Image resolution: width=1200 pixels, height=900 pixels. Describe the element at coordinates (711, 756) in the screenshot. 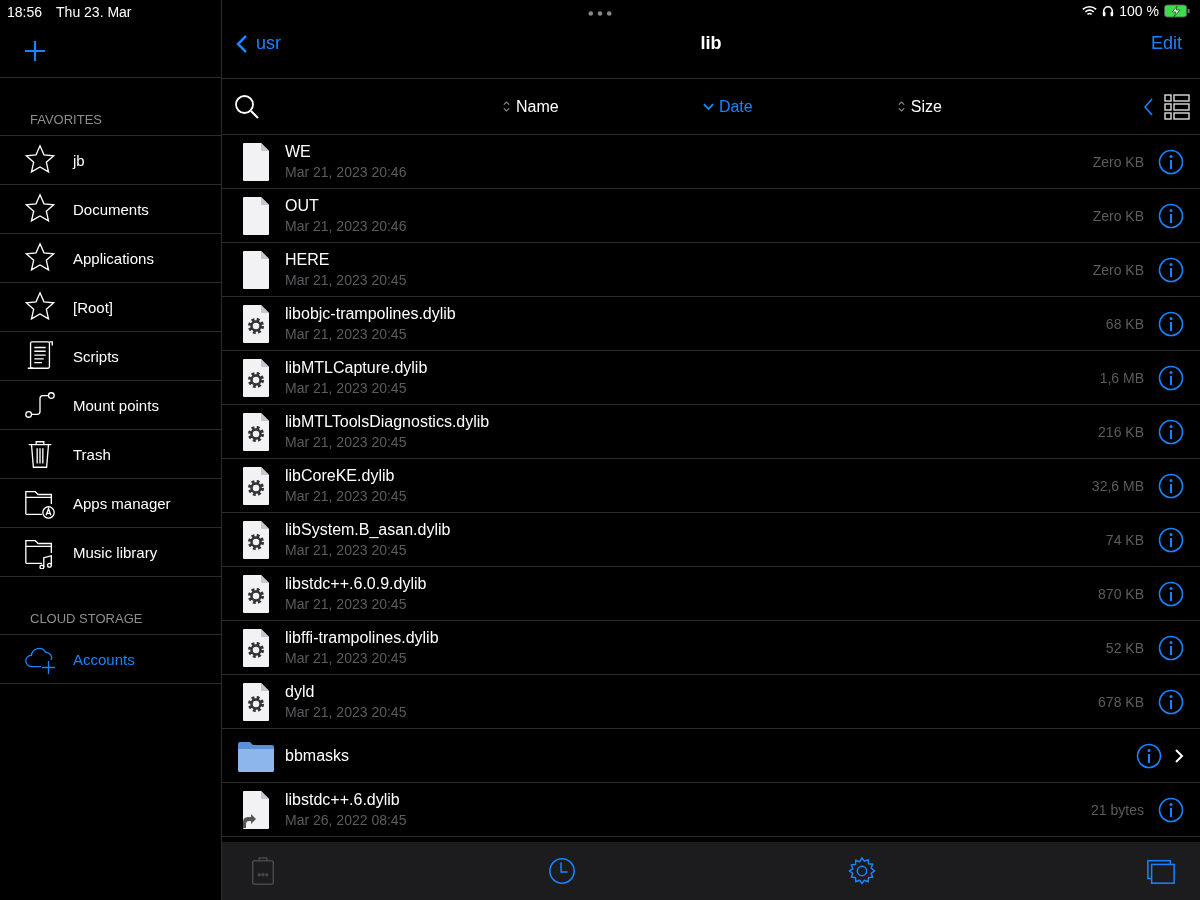

I see `file-row: bbmasks` at that location.